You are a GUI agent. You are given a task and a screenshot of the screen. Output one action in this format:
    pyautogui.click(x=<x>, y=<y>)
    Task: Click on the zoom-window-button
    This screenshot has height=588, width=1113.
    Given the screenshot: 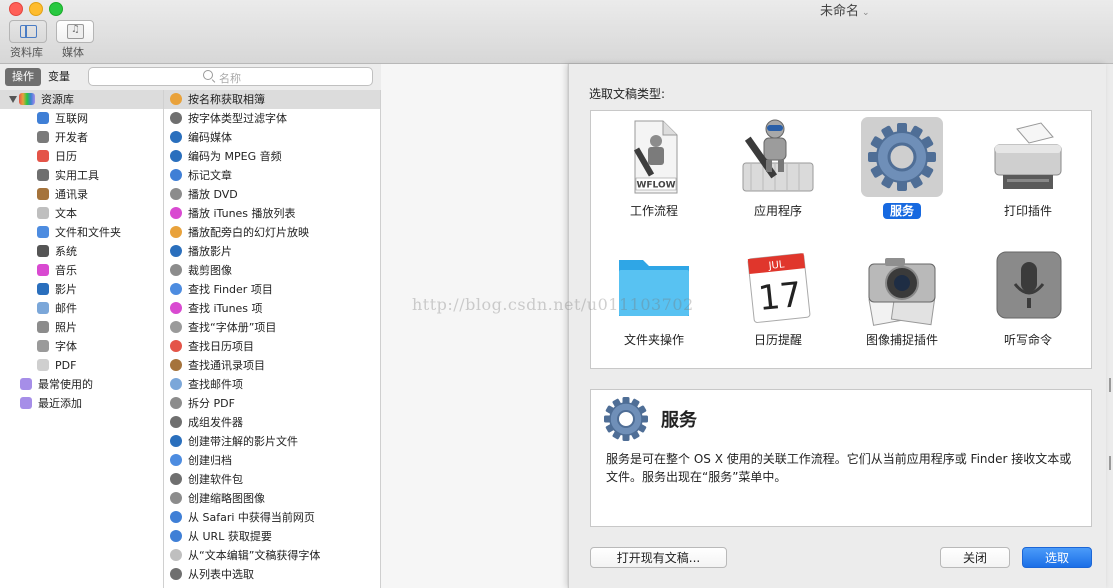 What is the action you would take?
    pyautogui.click(x=56, y=9)
    